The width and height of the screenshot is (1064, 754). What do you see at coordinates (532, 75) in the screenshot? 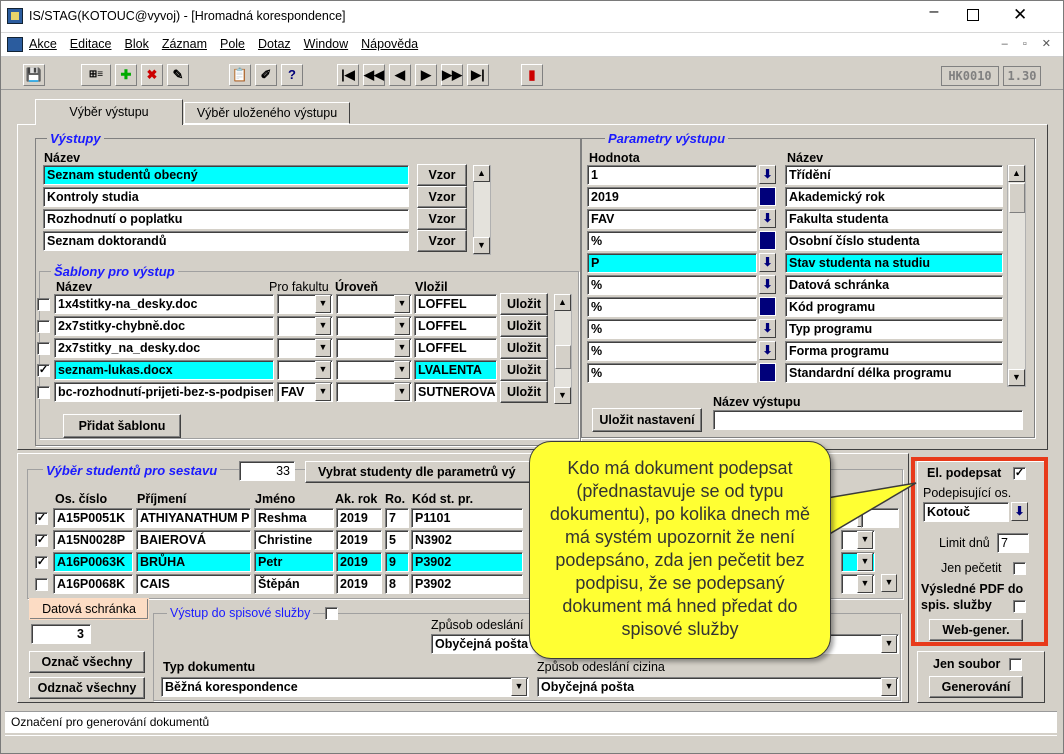
I see `exit-icon: ▮` at bounding box center [532, 75].